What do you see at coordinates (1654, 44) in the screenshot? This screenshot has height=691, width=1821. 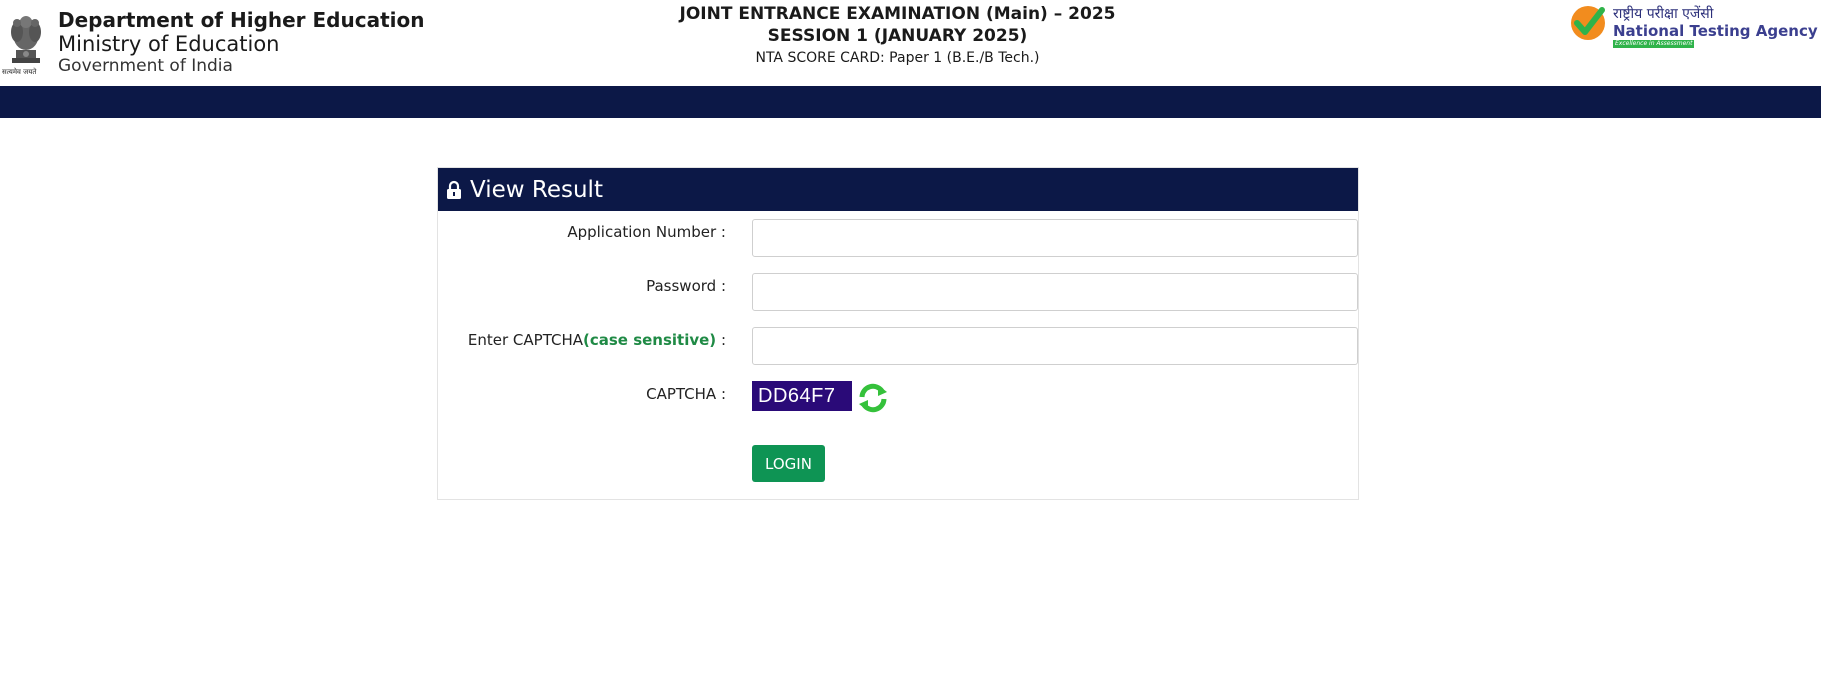 I see `nta-tagline: Excellence in Assessment` at bounding box center [1654, 44].